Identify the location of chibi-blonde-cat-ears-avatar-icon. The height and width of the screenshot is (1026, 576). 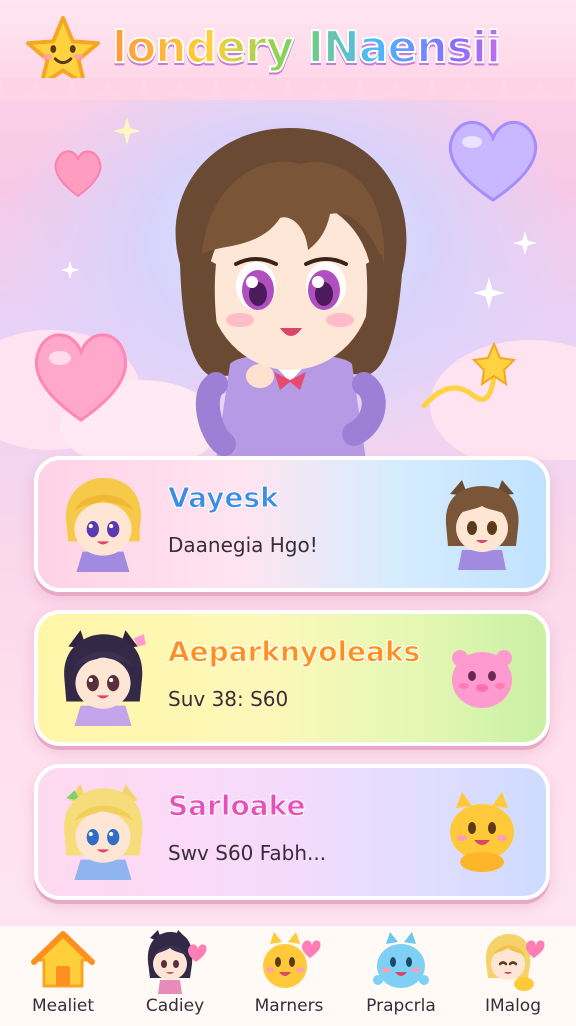
(103, 832).